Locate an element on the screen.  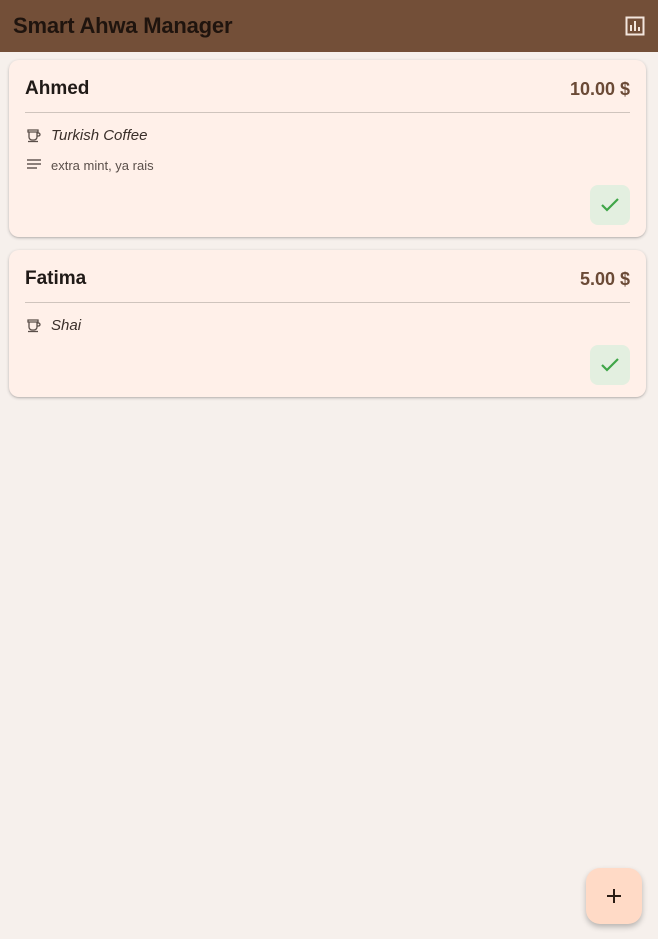
reports-button is located at coordinates (635, 26).